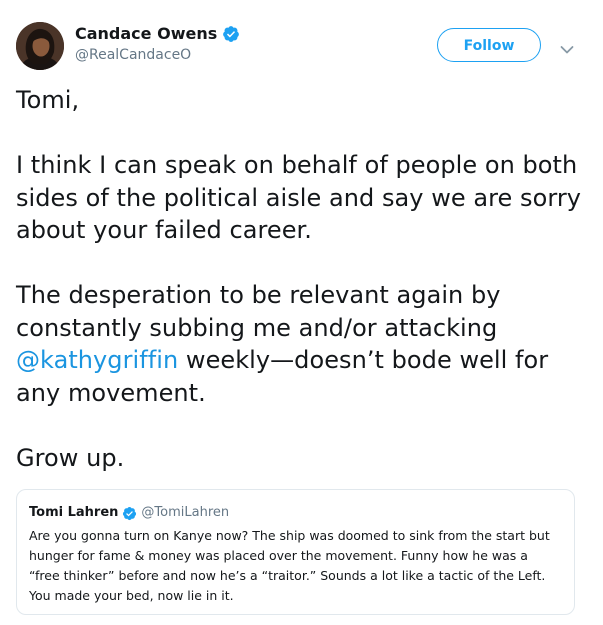  Describe the element at coordinates (74, 512) in the screenshot. I see `quoted-author-name: Tomi Lahren` at that location.